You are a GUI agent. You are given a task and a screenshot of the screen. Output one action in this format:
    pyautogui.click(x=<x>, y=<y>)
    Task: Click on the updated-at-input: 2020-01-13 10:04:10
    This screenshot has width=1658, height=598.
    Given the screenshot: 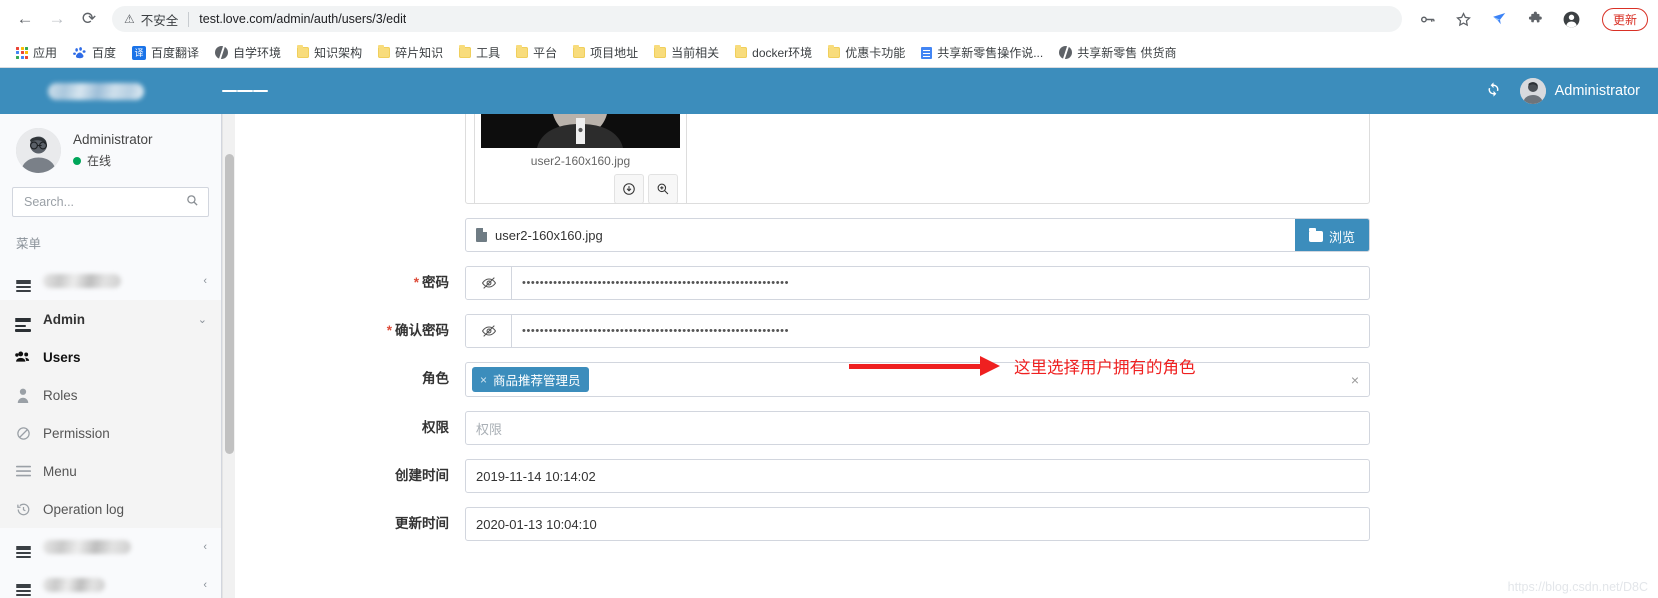 What is the action you would take?
    pyautogui.click(x=917, y=524)
    